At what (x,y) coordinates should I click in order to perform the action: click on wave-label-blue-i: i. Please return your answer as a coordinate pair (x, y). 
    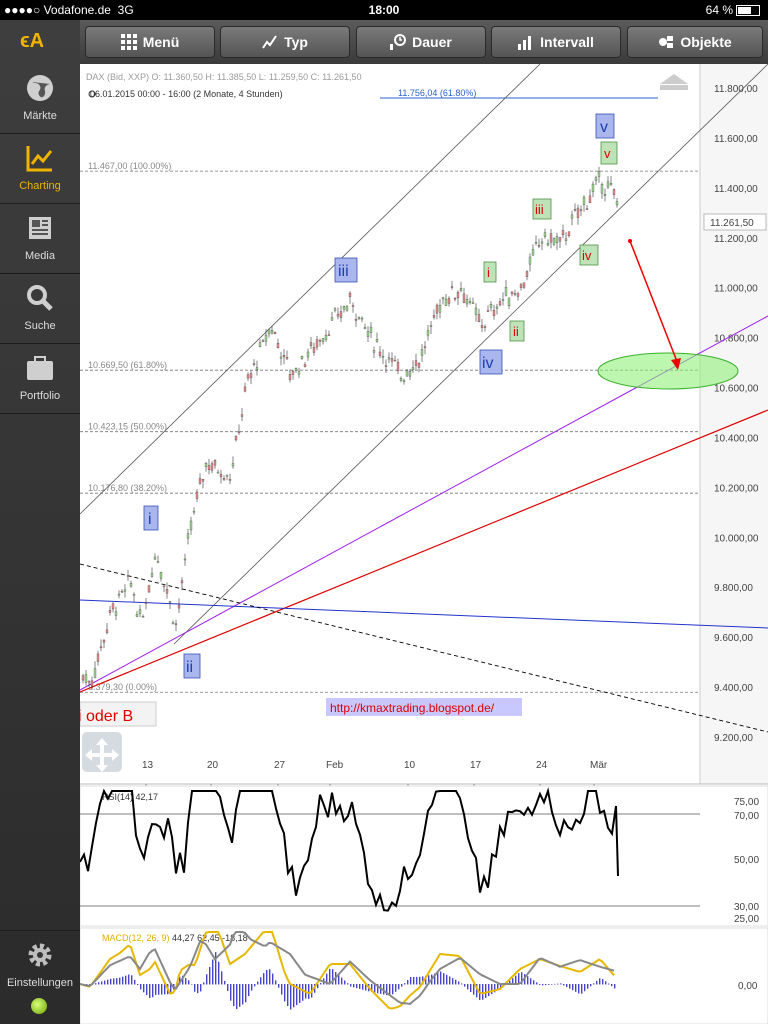
    Looking at the image, I should click on (151, 518).